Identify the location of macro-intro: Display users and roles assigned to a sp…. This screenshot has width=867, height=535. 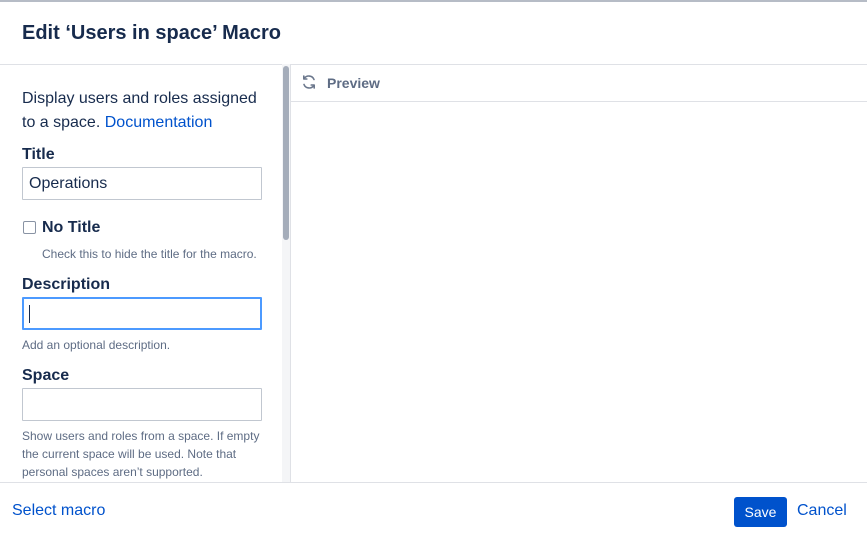
(147, 111).